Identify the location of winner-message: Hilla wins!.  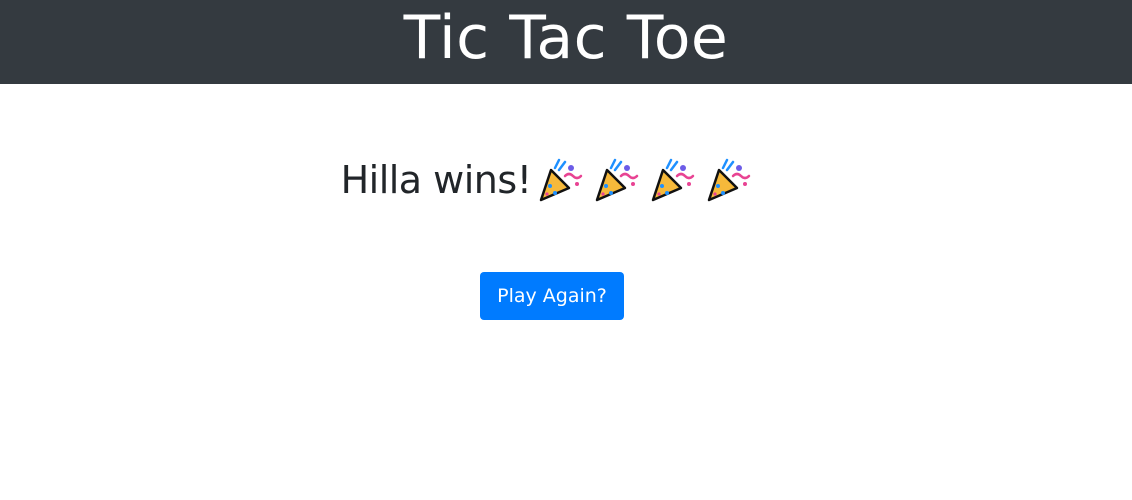
(436, 180).